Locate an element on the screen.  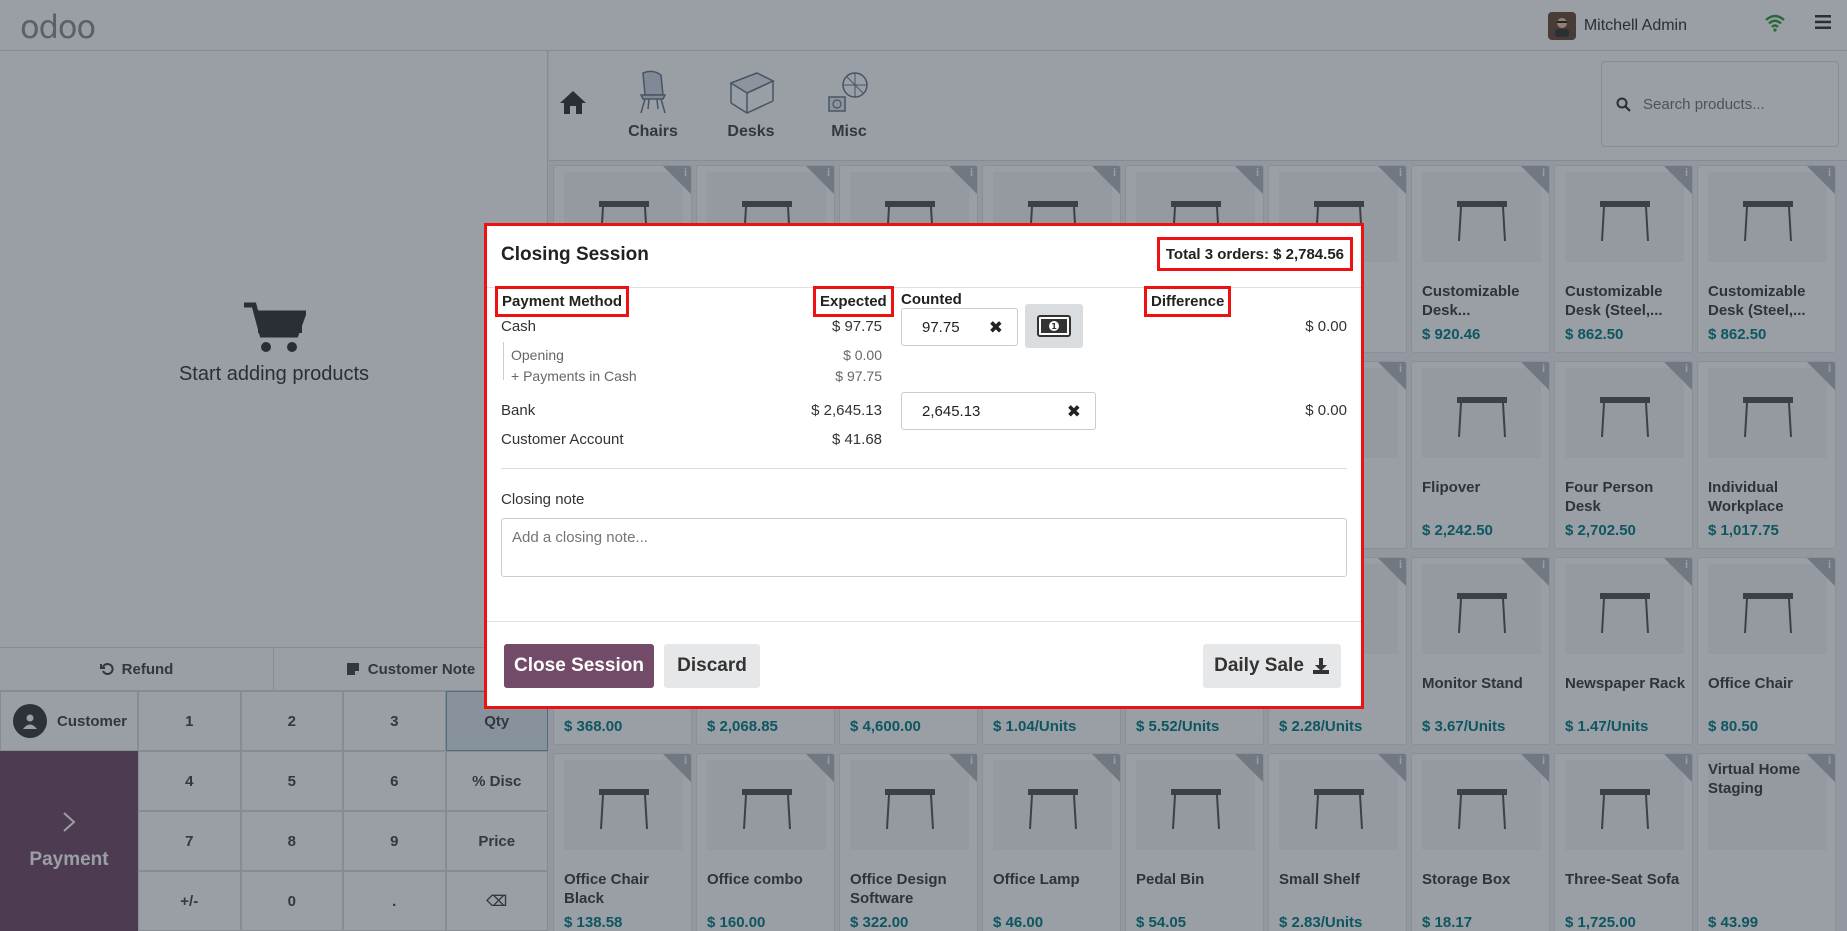
customer-account-label: Customer Account is located at coordinates (562, 439).